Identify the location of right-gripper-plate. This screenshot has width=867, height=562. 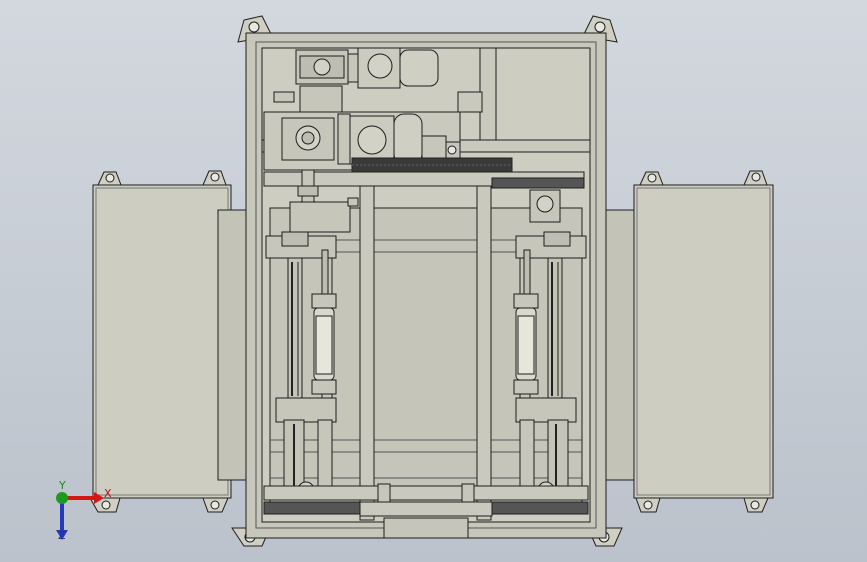
(680, 341).